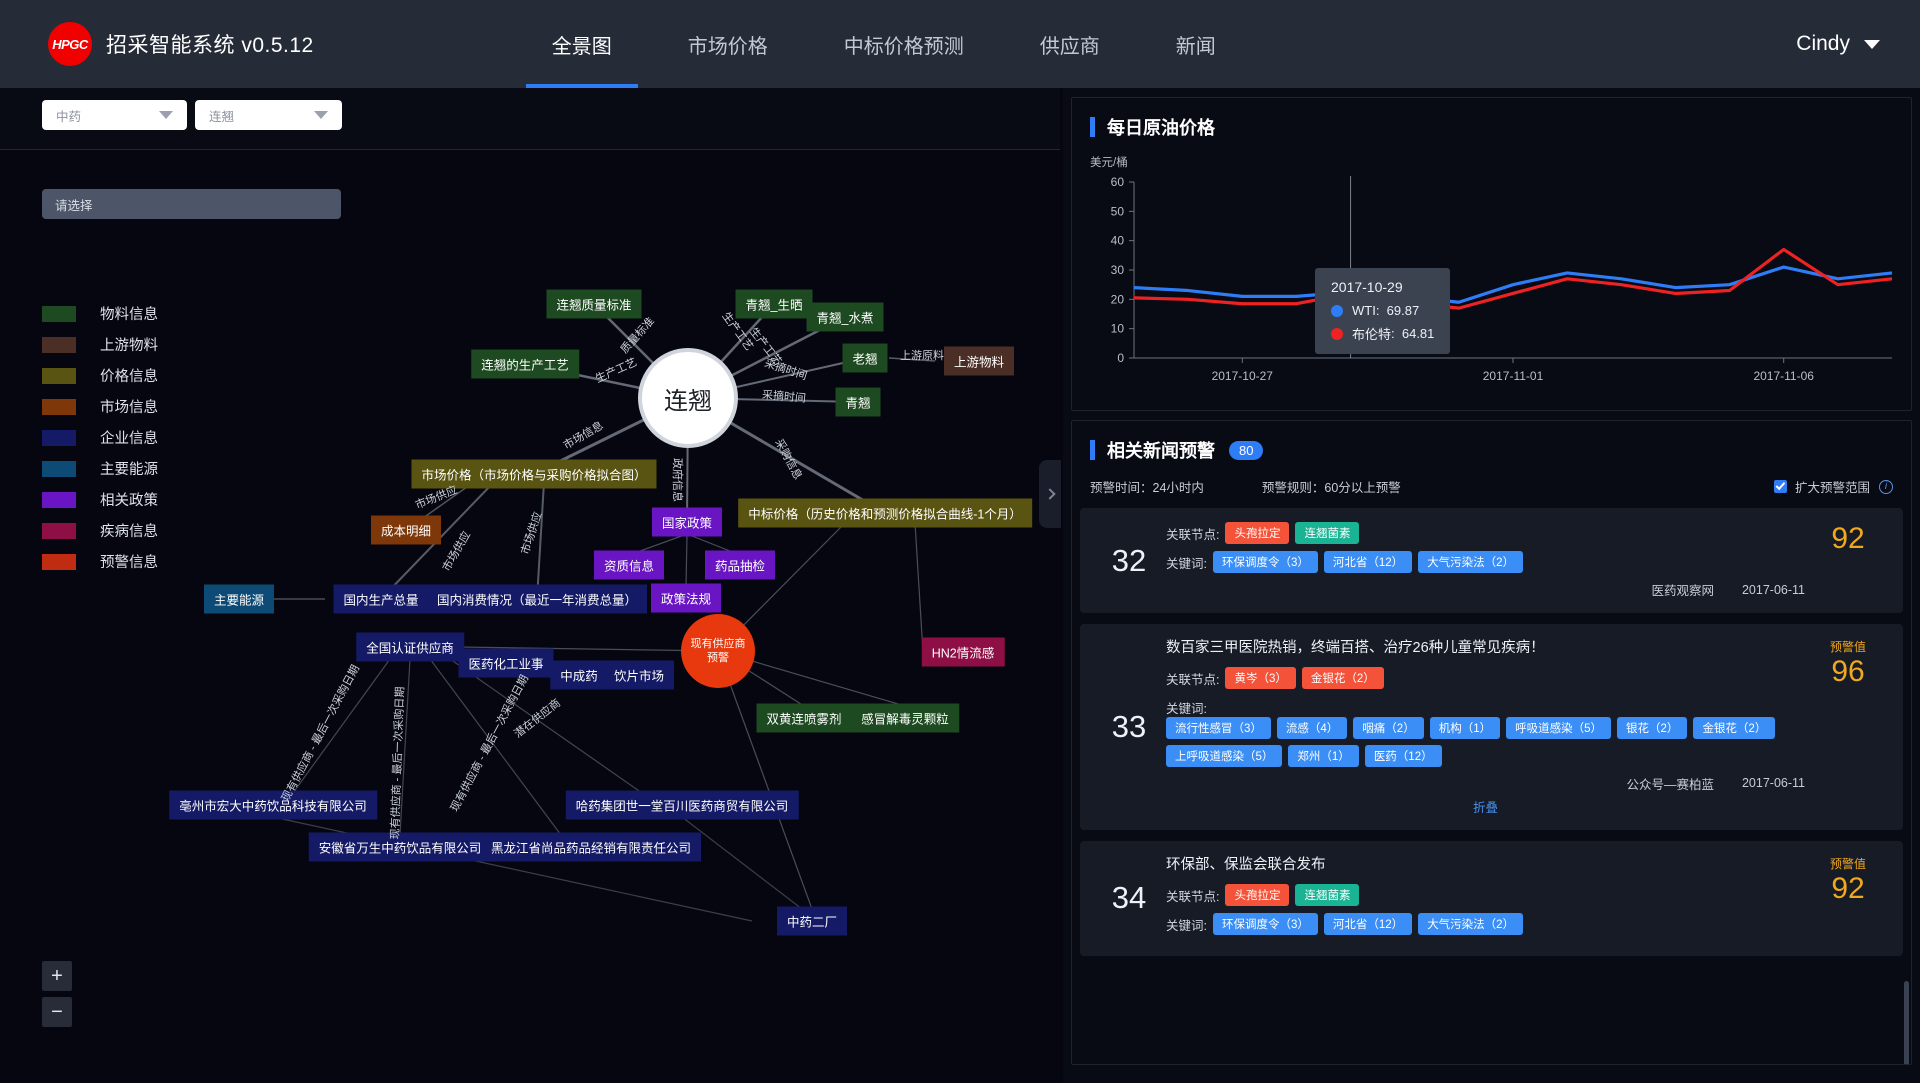  What do you see at coordinates (1070, 44) in the screenshot?
I see `nav-tab-3: 供应商` at bounding box center [1070, 44].